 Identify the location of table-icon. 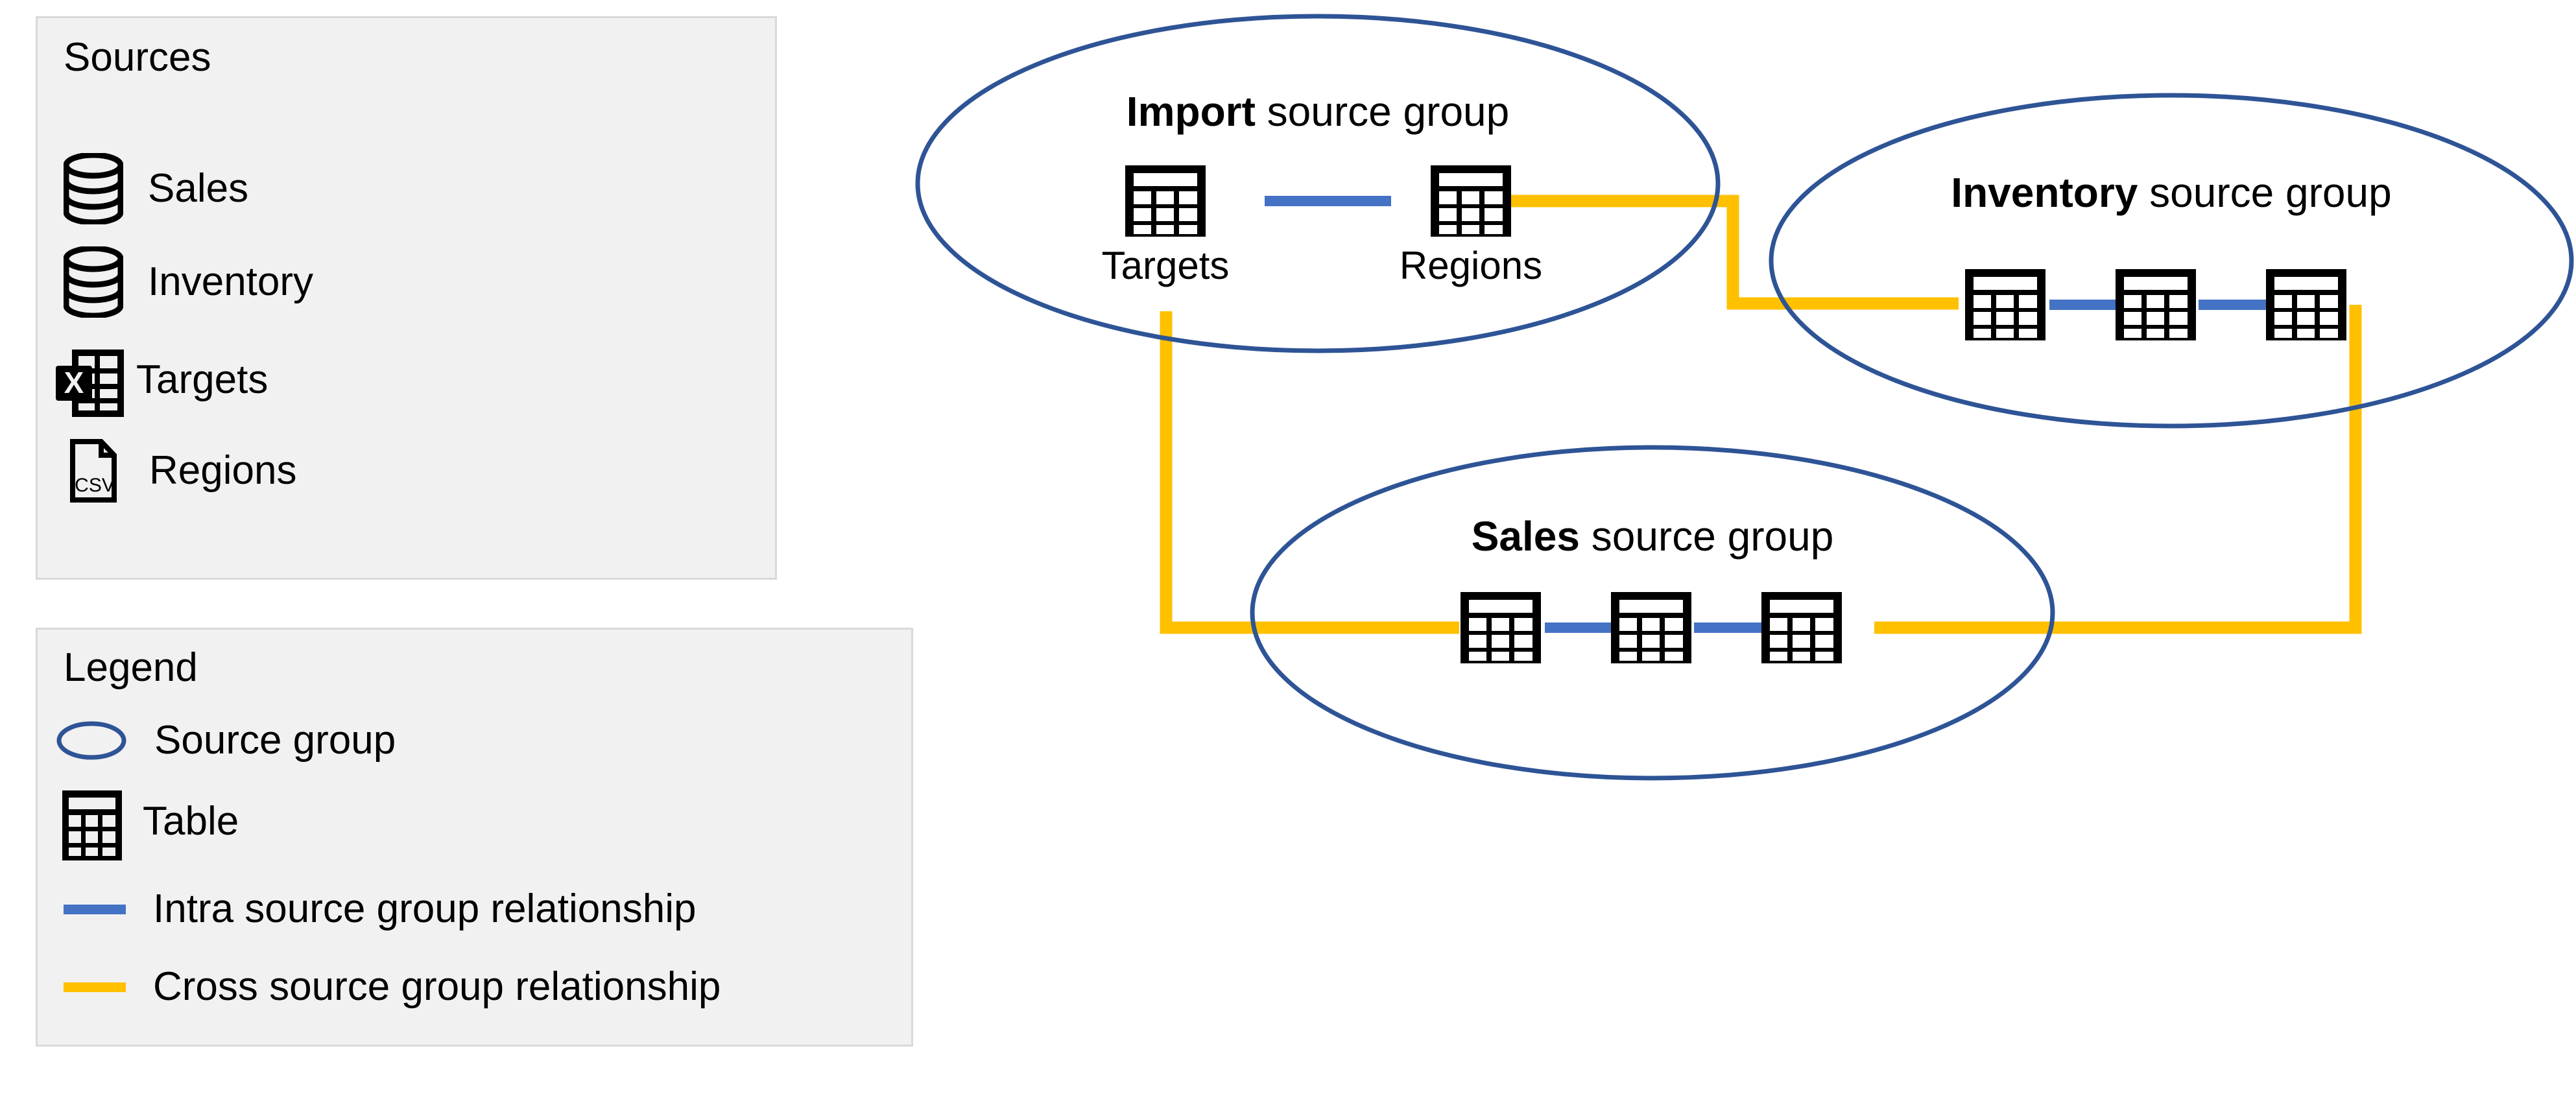
(92, 825).